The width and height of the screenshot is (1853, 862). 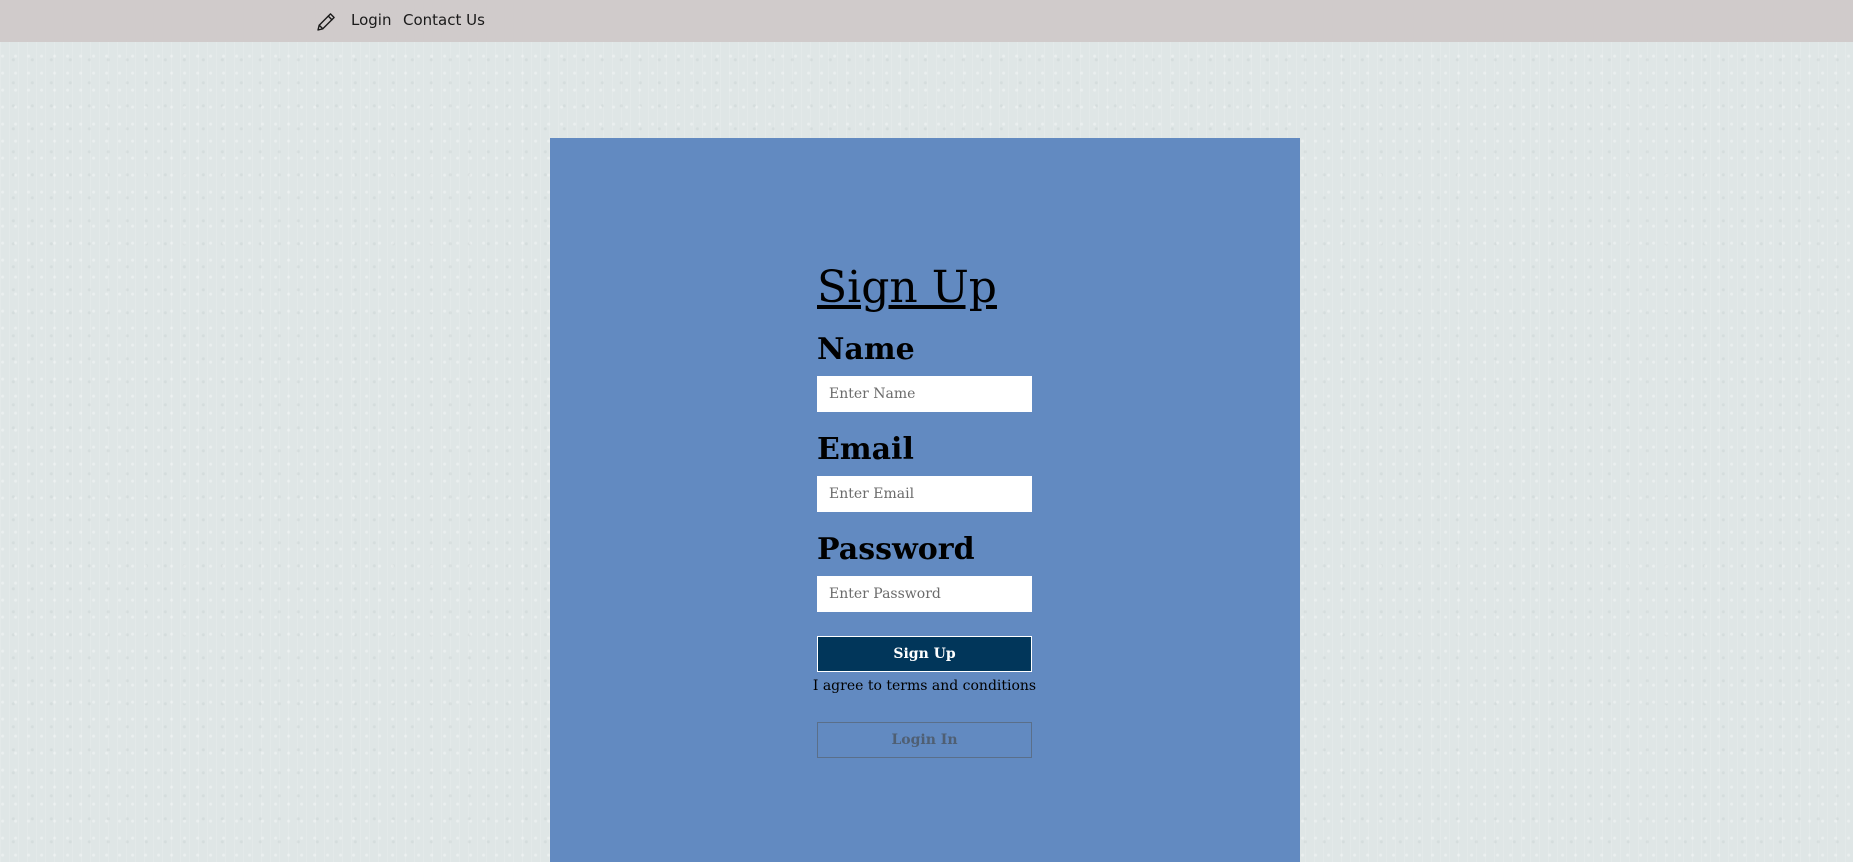 I want to click on login-in-button: Login In, so click(x=924, y=740).